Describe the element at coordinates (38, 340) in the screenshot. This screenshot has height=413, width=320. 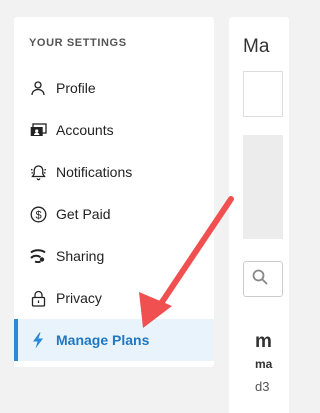
I see `lightning-icon` at that location.